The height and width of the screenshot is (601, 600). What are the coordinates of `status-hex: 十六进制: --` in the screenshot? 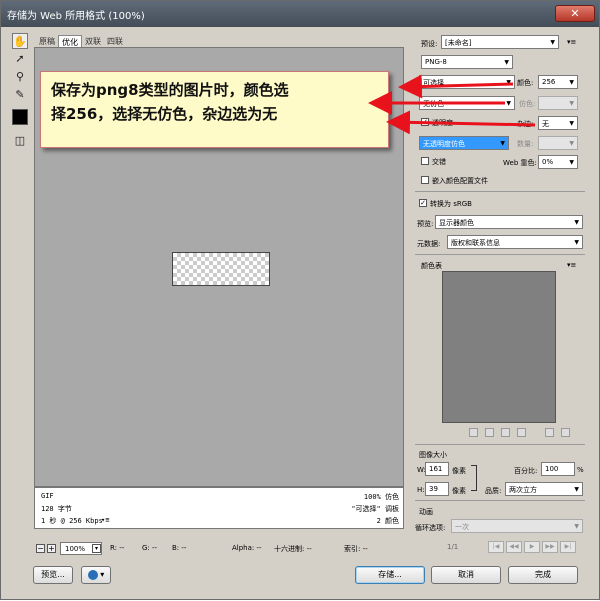 It's located at (293, 549).